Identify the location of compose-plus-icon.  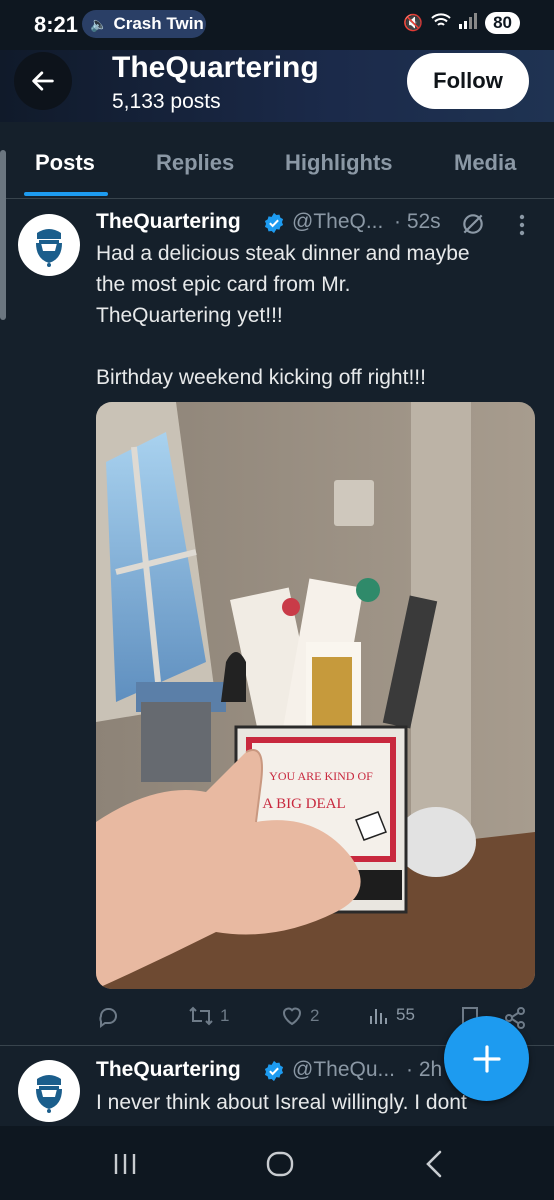
(486, 1058).